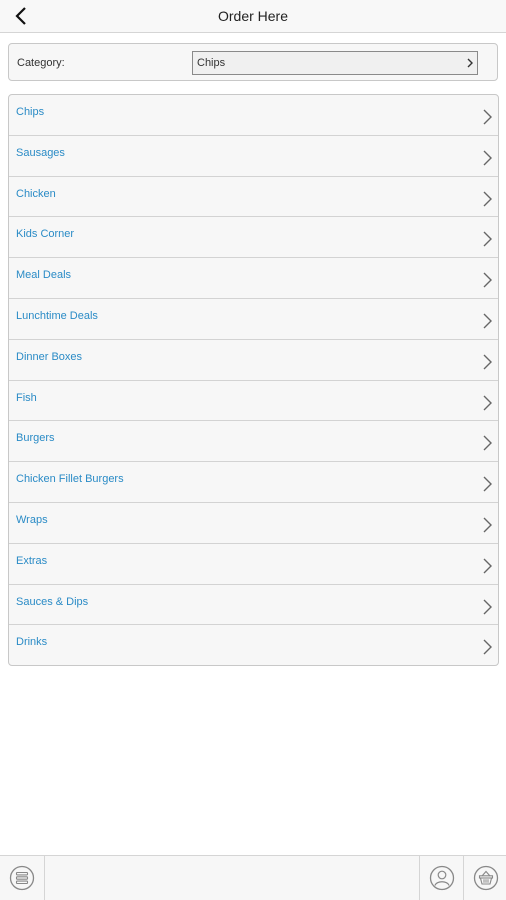  I want to click on basket-button, so click(485, 878).